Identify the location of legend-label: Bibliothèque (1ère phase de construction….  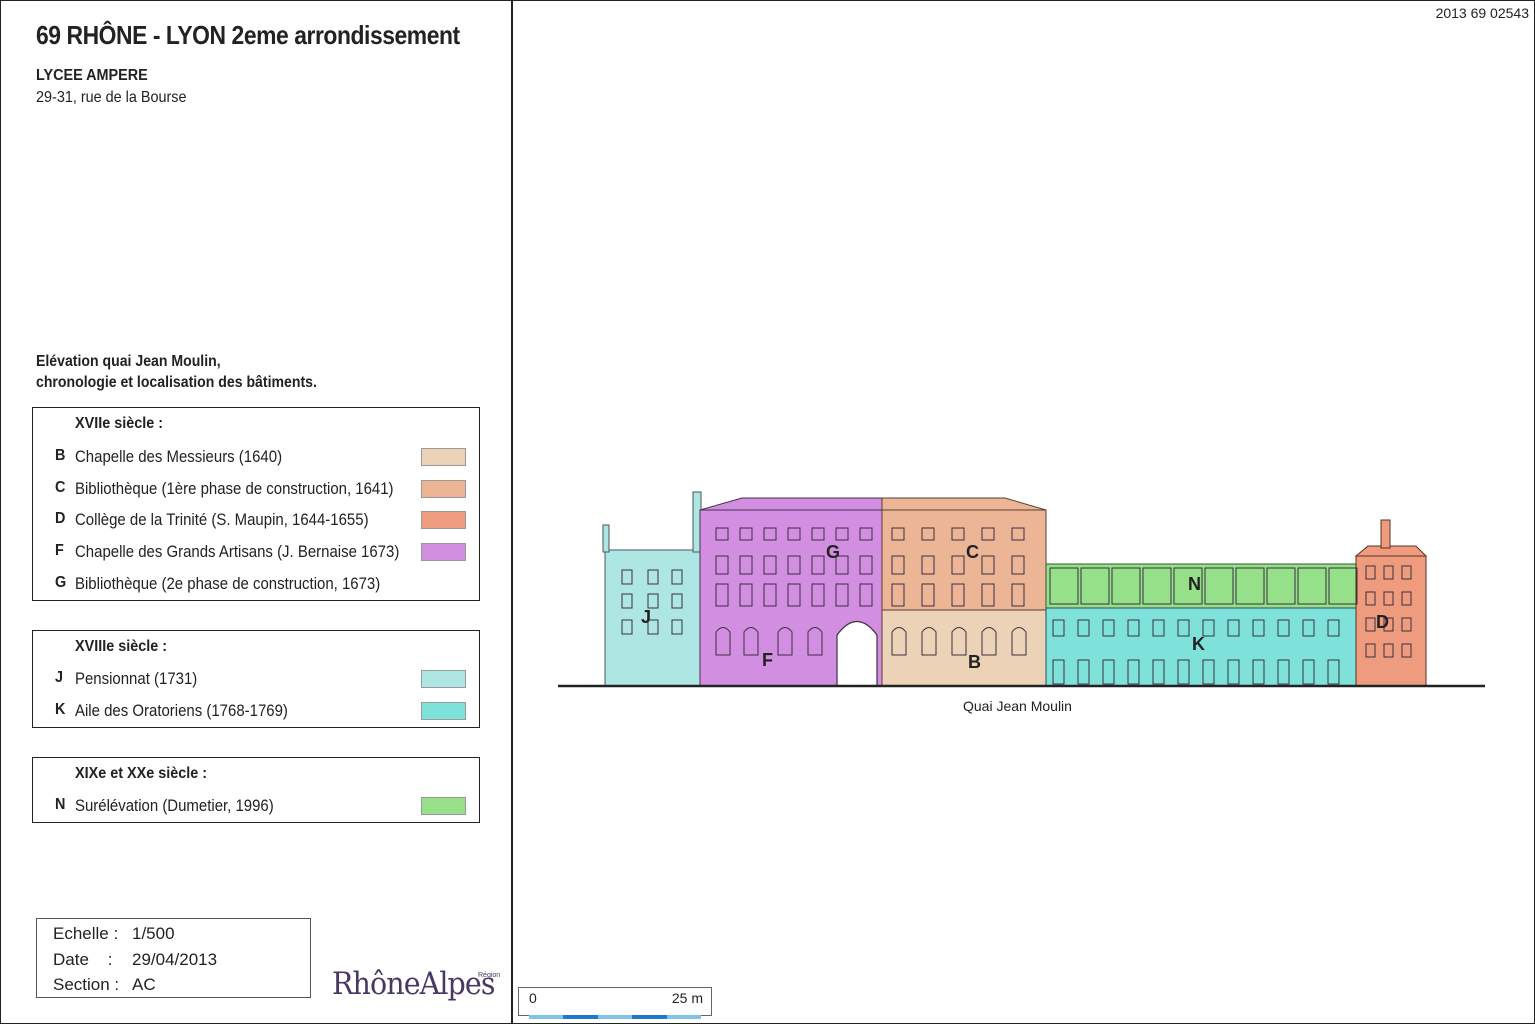
(234, 488).